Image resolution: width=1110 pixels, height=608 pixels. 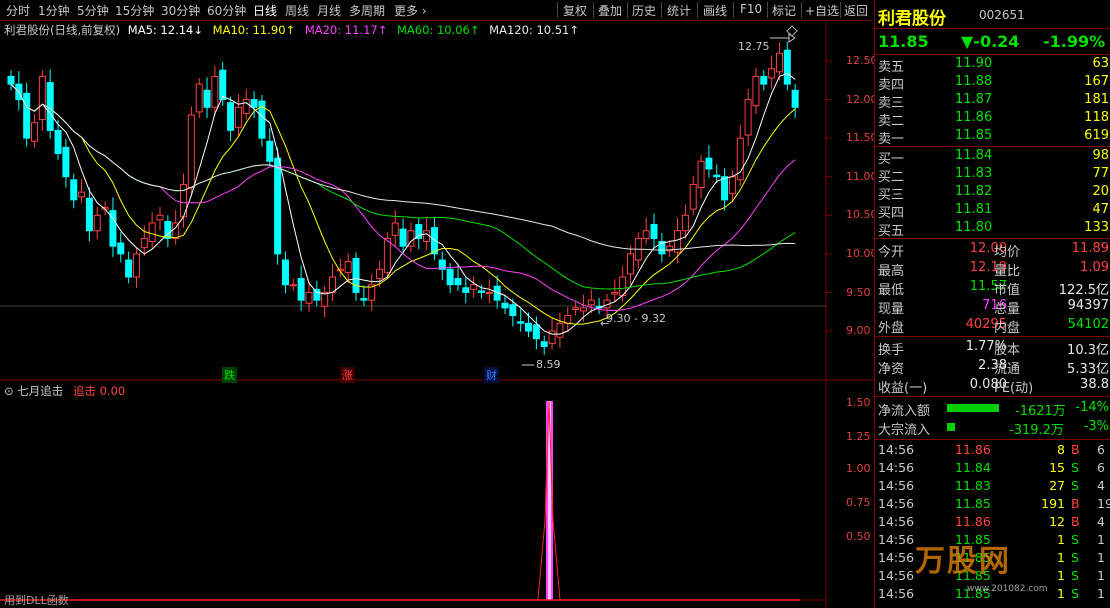 I want to click on ind-y-tick: 0.75, so click(x=858, y=502).